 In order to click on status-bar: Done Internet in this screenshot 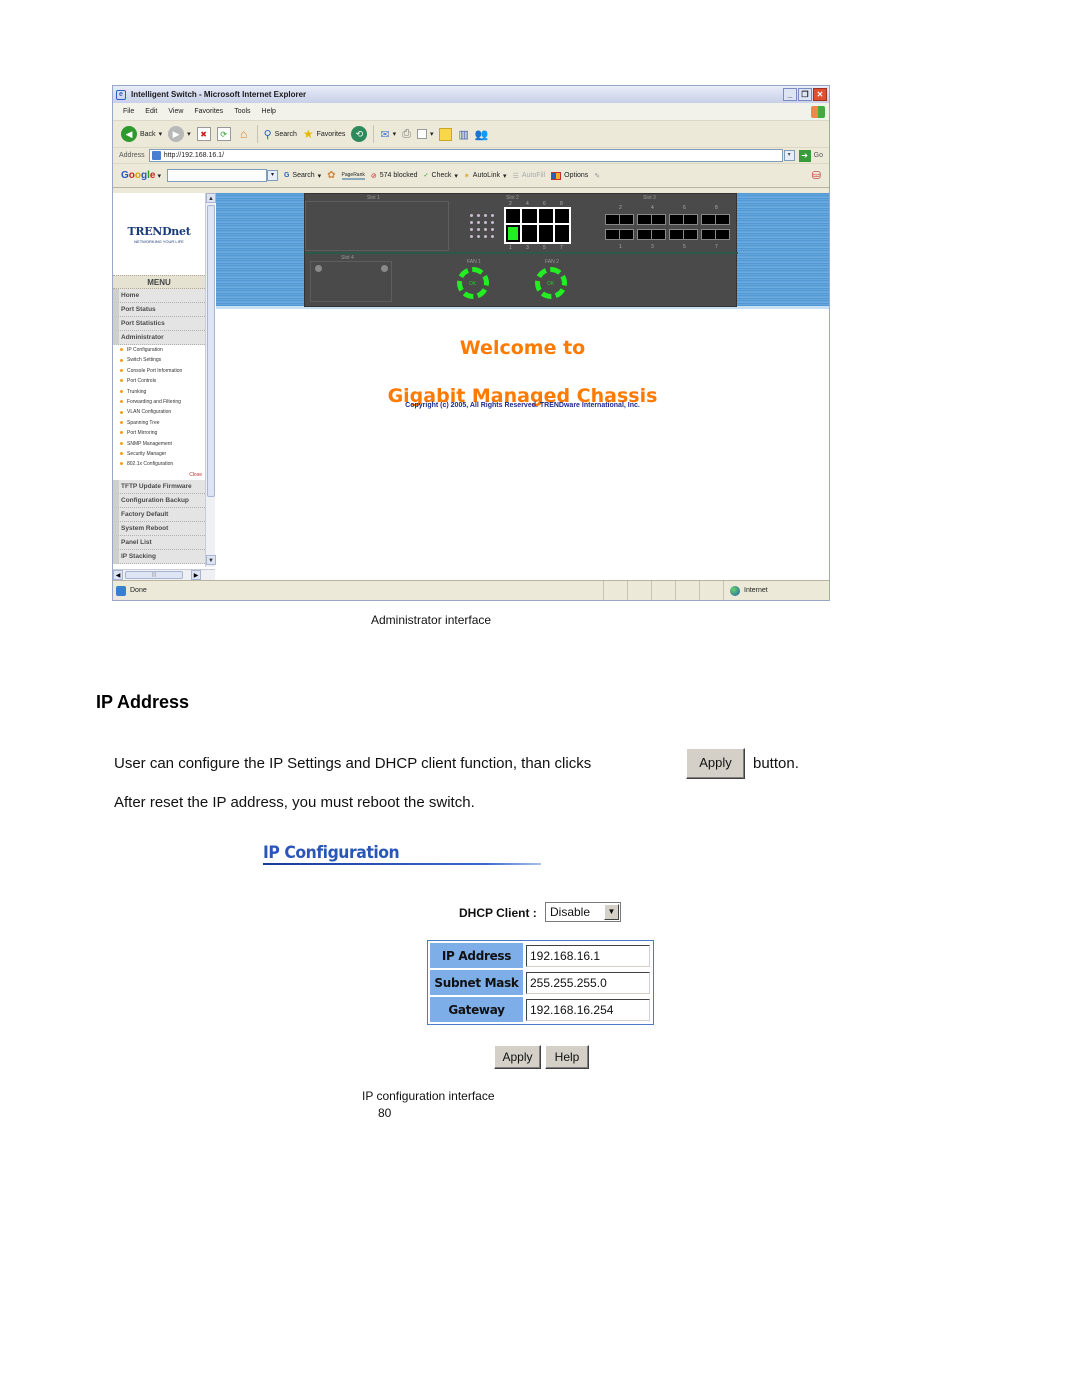, I will do `click(471, 590)`.